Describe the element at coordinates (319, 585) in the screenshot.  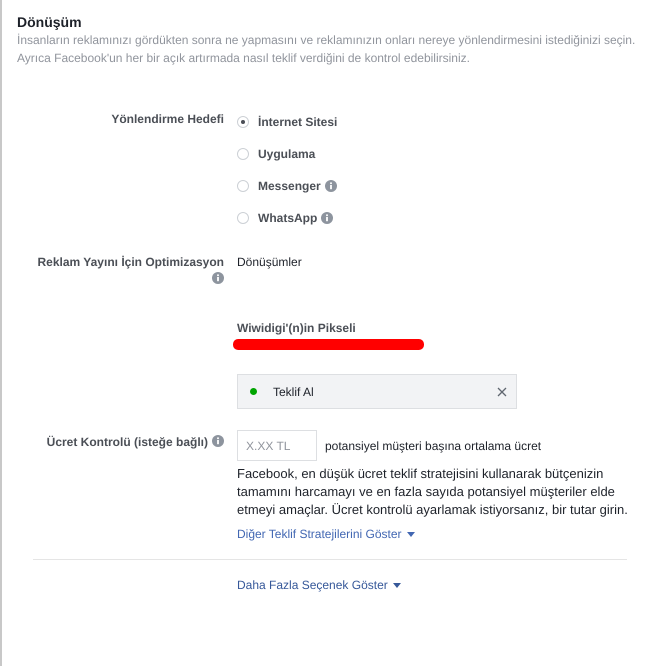
I see `more-options-link: Daha Fazla Seçenek Göster` at that location.